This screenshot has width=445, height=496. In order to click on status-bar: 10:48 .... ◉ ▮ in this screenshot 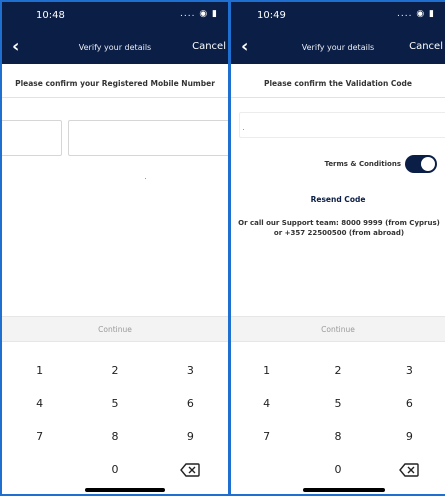, I will do `click(115, 16)`.